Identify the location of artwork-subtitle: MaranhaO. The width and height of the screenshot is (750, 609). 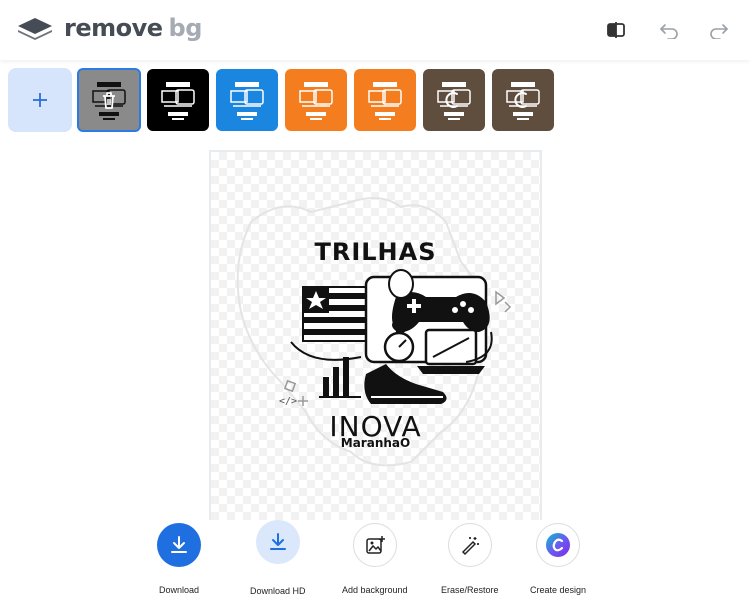
(375, 443).